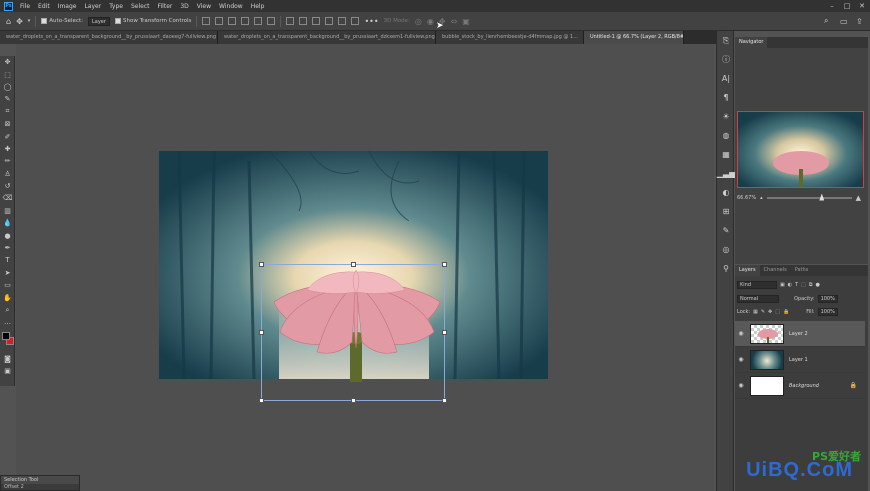  Describe the element at coordinates (7, 74) in the screenshot. I see `marquee-tool-icon: ⬚` at that location.